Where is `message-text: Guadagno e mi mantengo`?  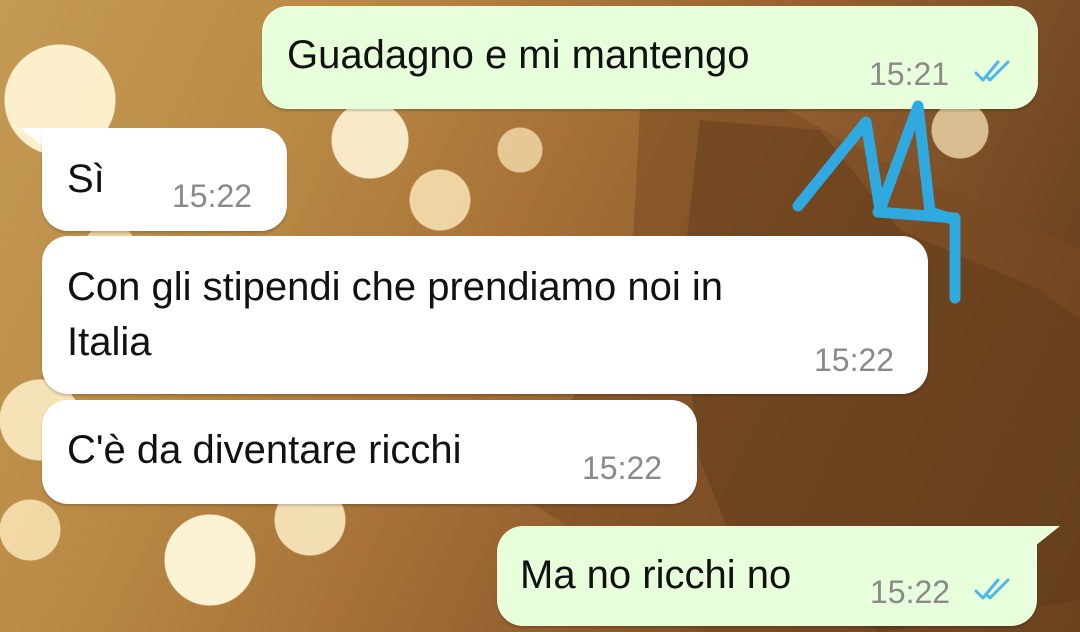 message-text: Guadagno e mi mantengo is located at coordinates (518, 55).